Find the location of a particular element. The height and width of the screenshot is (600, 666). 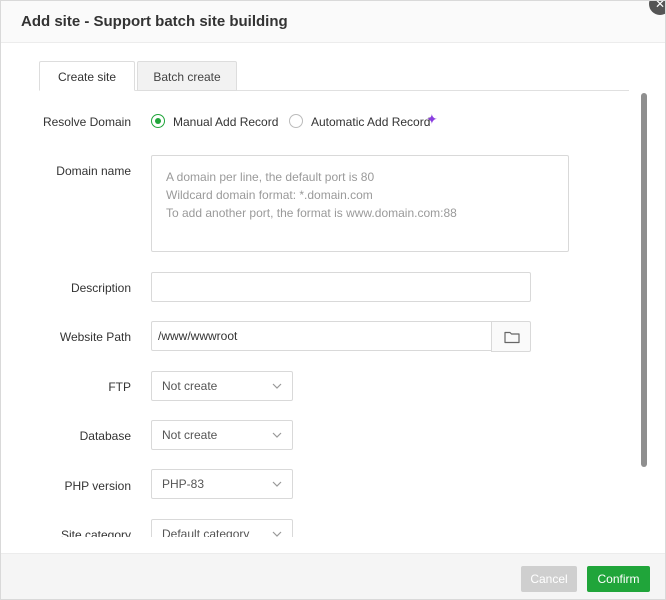

database-label: Database is located at coordinates (105, 436).